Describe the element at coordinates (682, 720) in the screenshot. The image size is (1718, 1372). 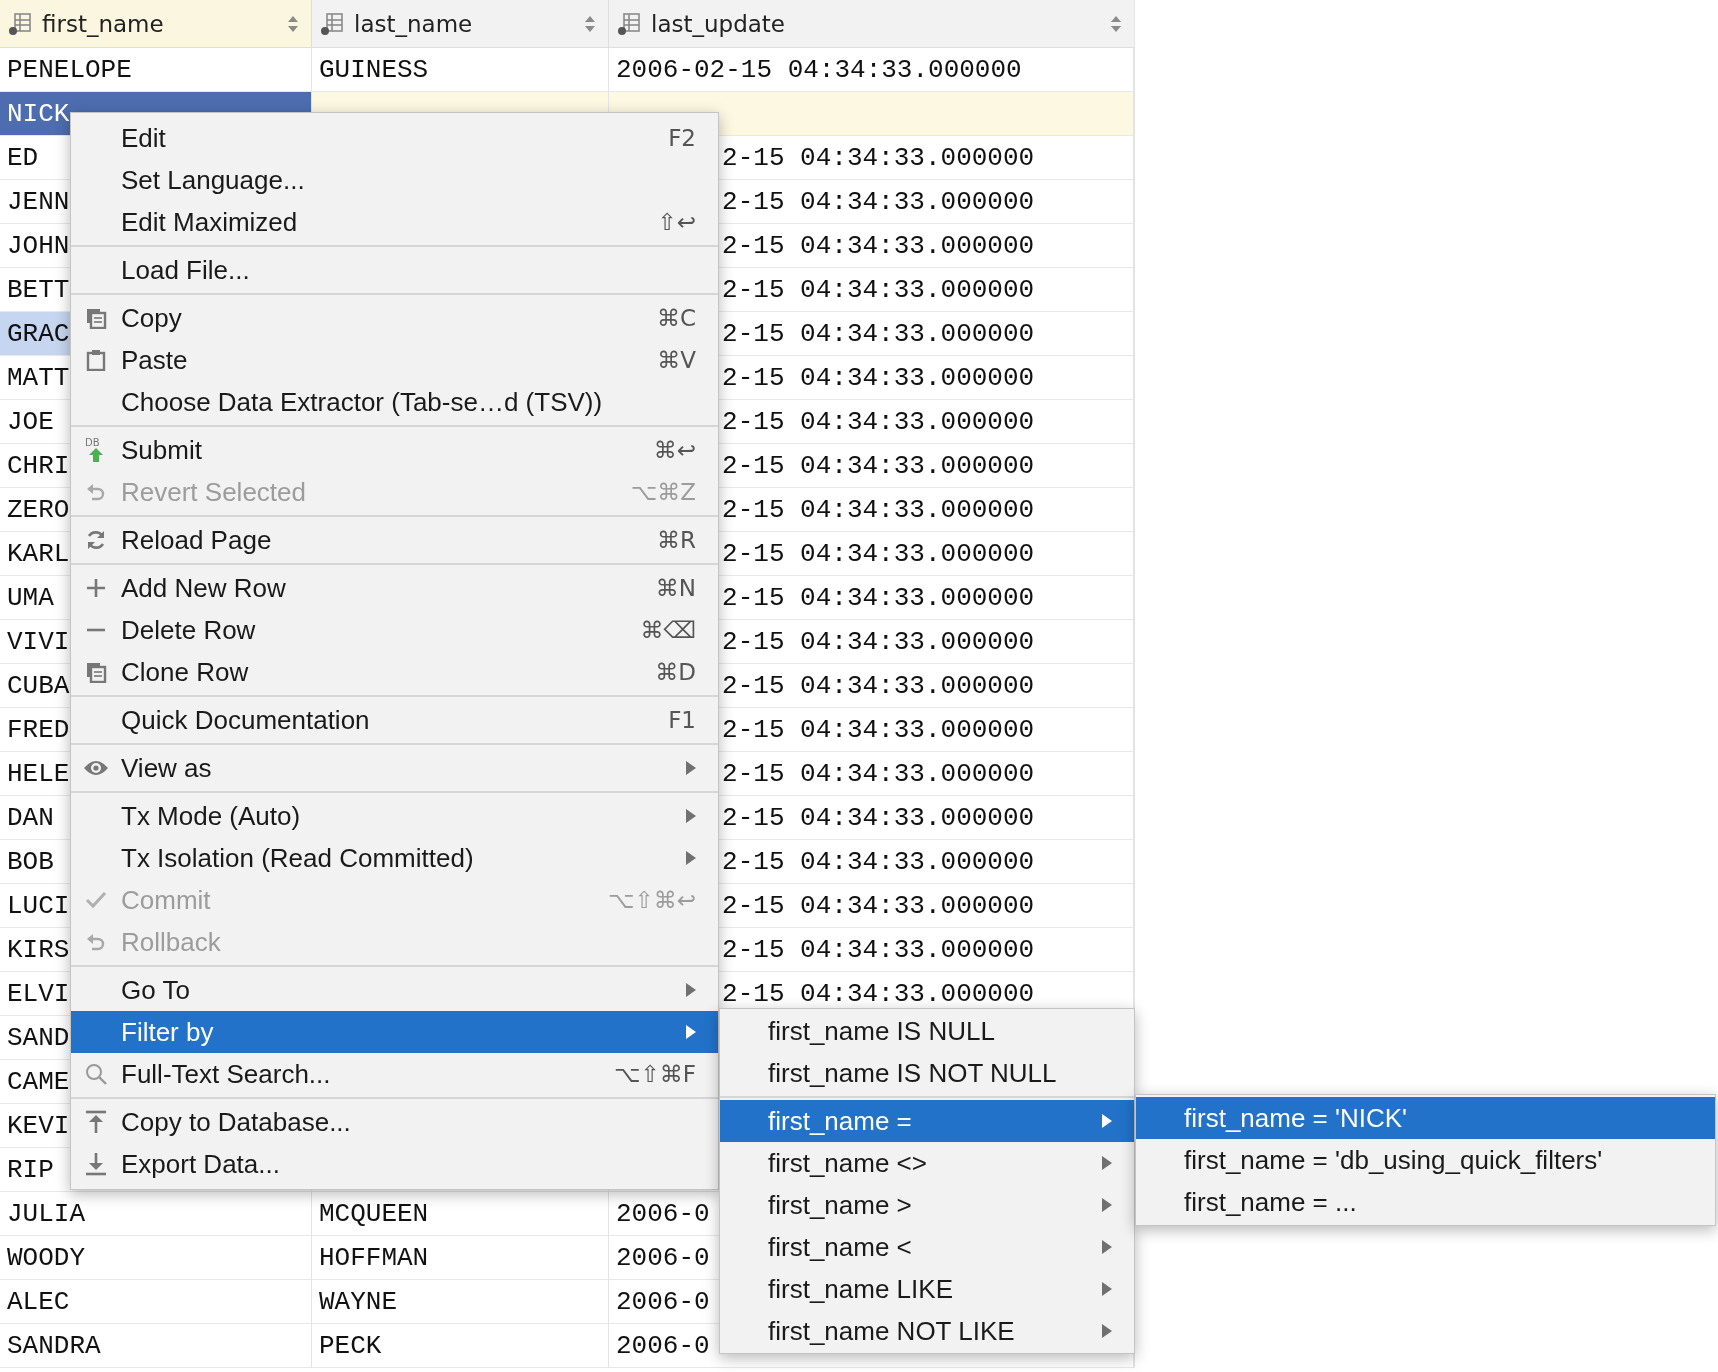
I see `shortcut-label: F1` at that location.